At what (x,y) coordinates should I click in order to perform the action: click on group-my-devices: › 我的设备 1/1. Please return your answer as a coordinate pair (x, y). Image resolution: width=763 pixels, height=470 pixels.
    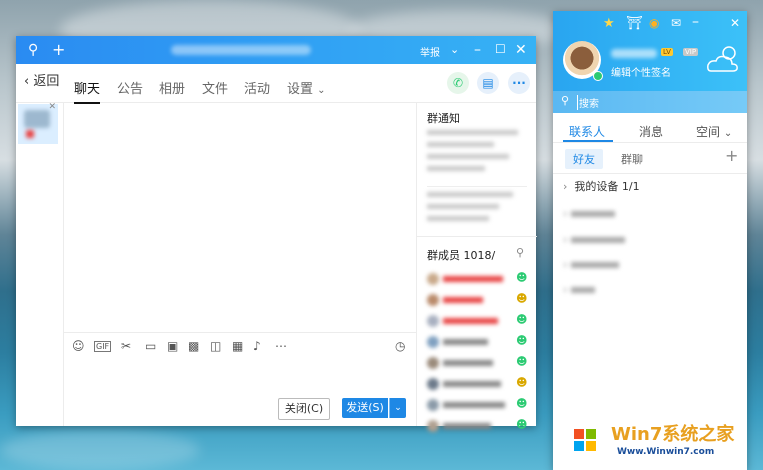
    Looking at the image, I should click on (601, 186).